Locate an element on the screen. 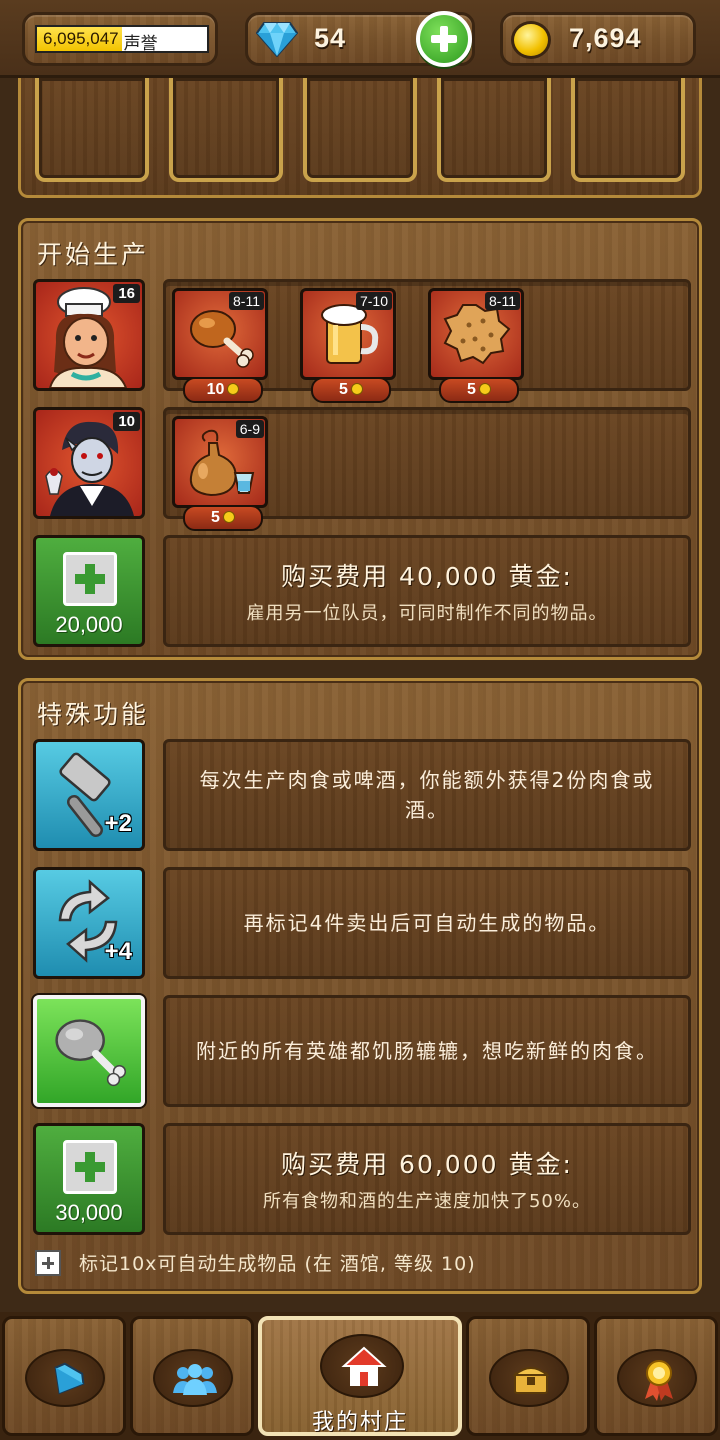 This screenshot has height=1440, width=720. product-price: 10 is located at coordinates (223, 390).